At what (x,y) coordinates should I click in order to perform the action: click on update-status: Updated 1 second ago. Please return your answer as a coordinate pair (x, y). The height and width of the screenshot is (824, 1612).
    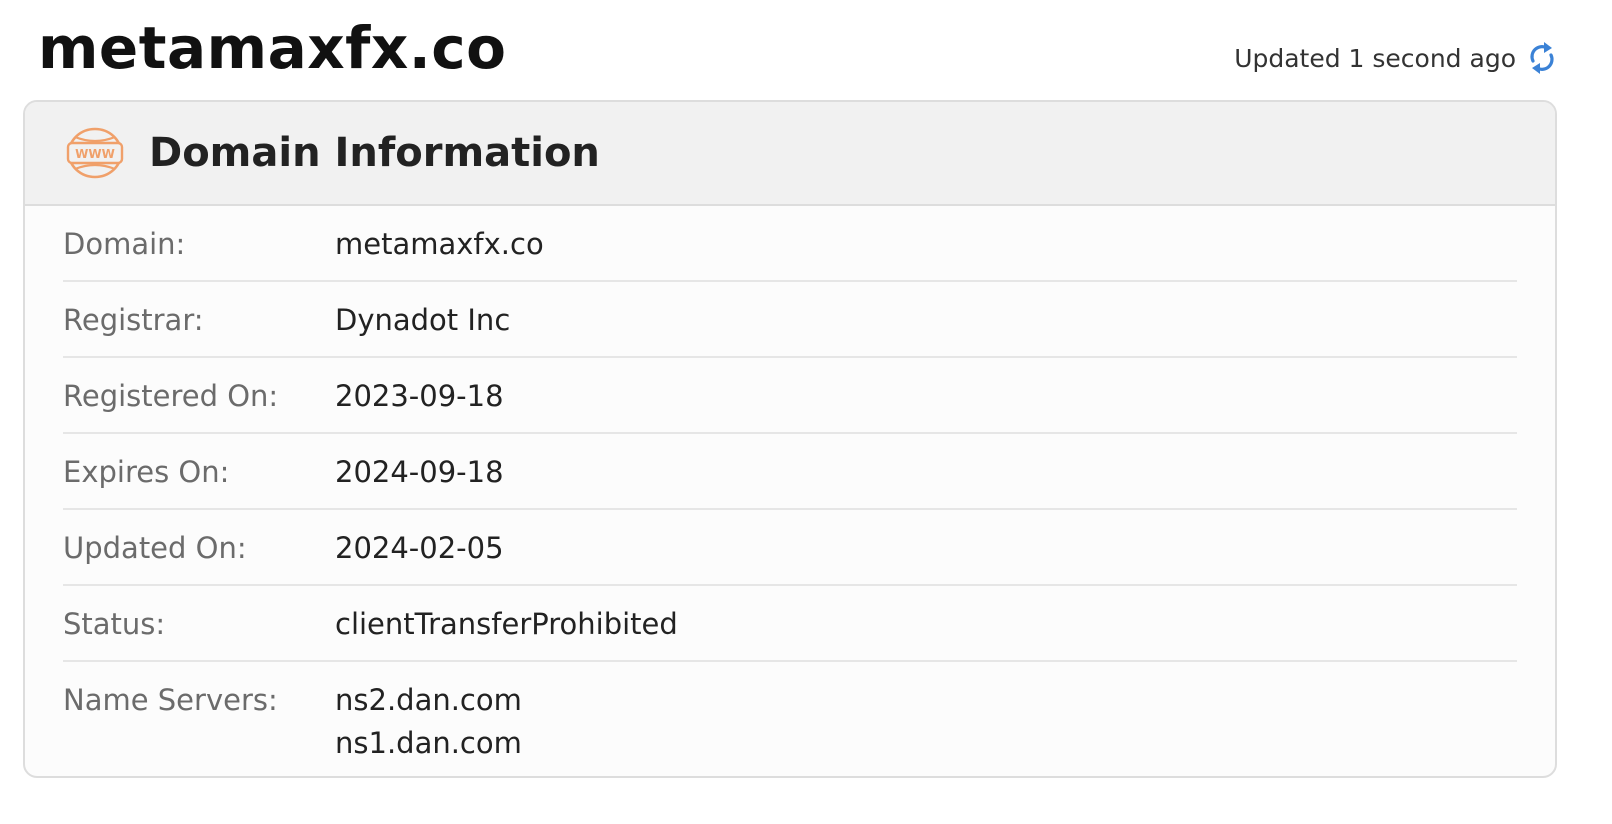
    Looking at the image, I should click on (1396, 58).